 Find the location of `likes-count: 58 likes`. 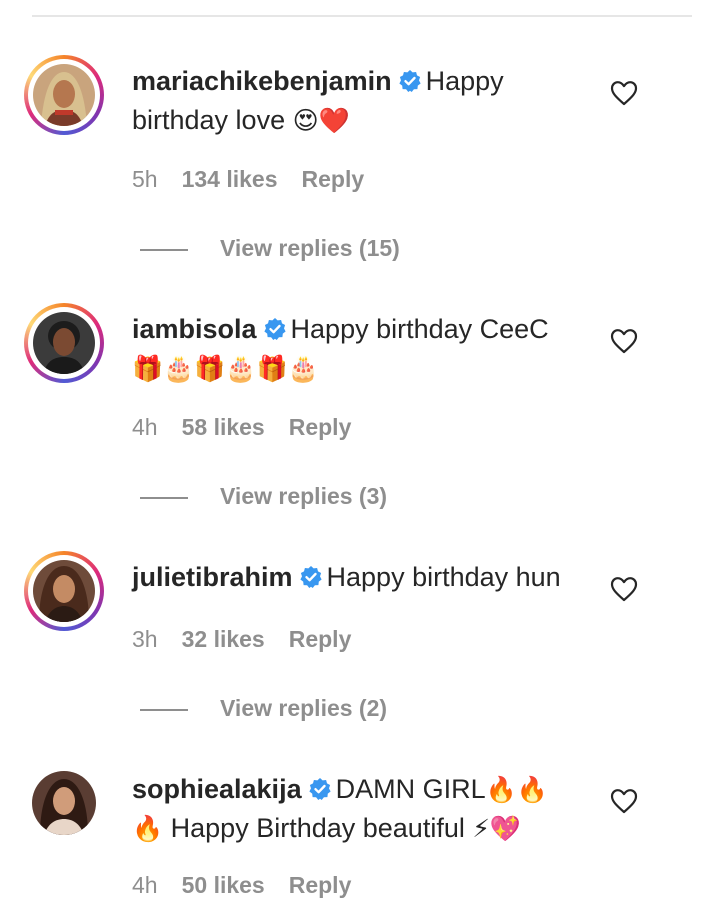

likes-count: 58 likes is located at coordinates (223, 427).